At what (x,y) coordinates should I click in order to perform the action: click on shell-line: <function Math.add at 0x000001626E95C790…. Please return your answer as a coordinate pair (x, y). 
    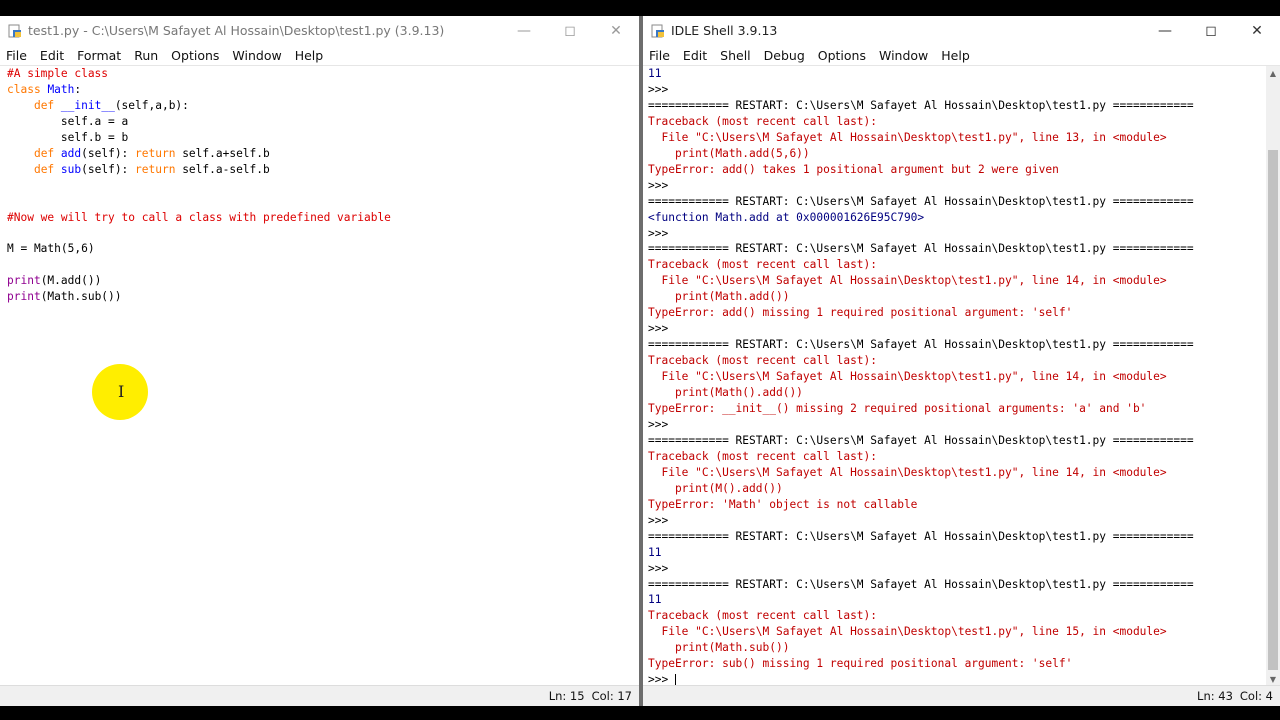
    Looking at the image, I should click on (957, 218).